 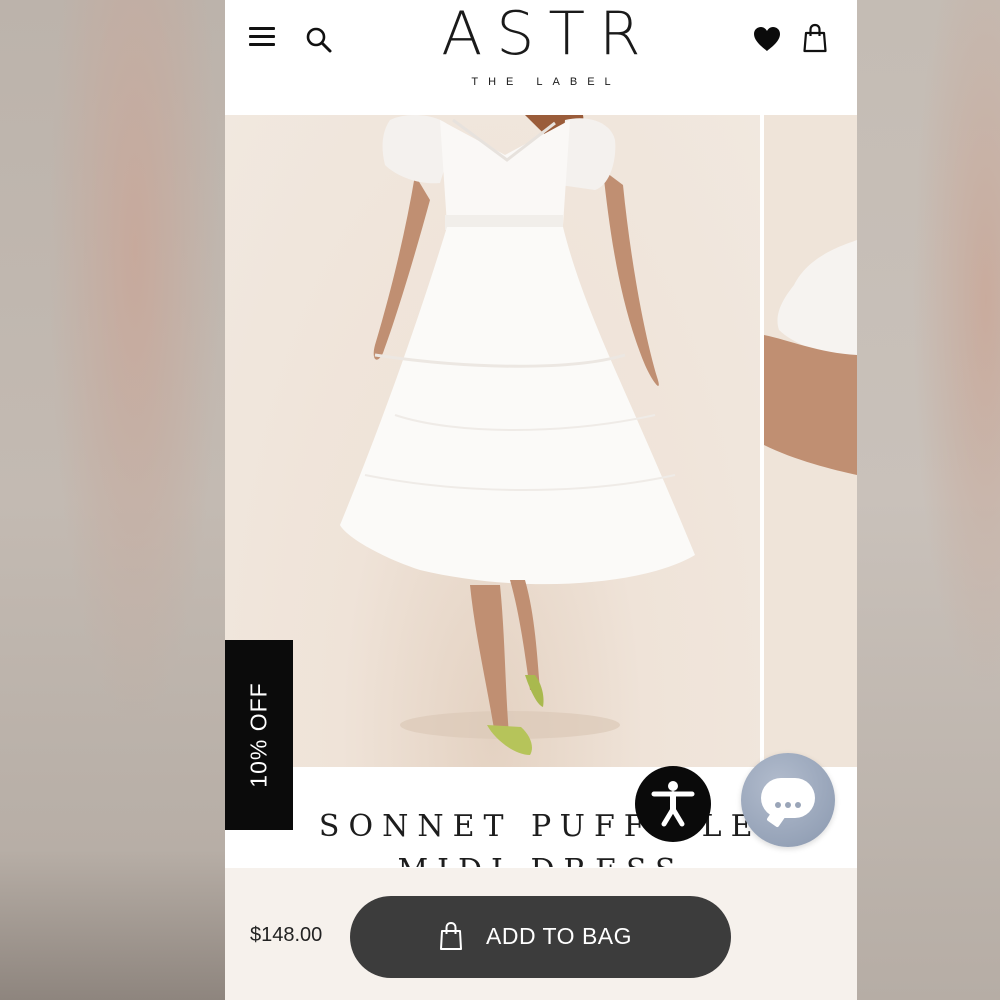 I want to click on next-image-illustration, so click(x=810, y=357).